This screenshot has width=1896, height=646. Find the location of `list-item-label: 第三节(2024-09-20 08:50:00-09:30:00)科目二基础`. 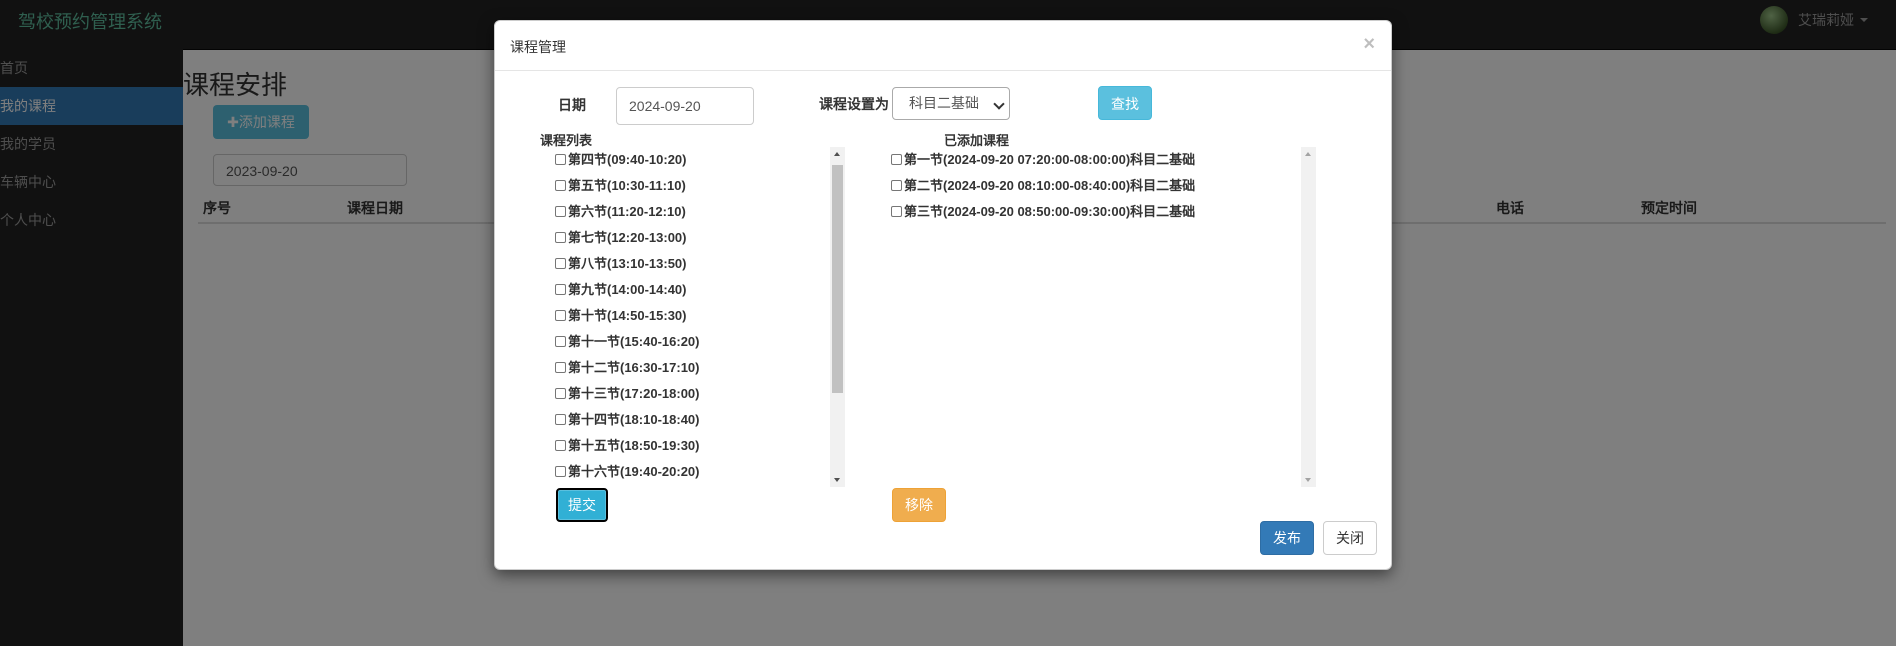

list-item-label: 第三节(2024-09-20 08:50:00-09:30:00)科目二基础 is located at coordinates (1050, 211).